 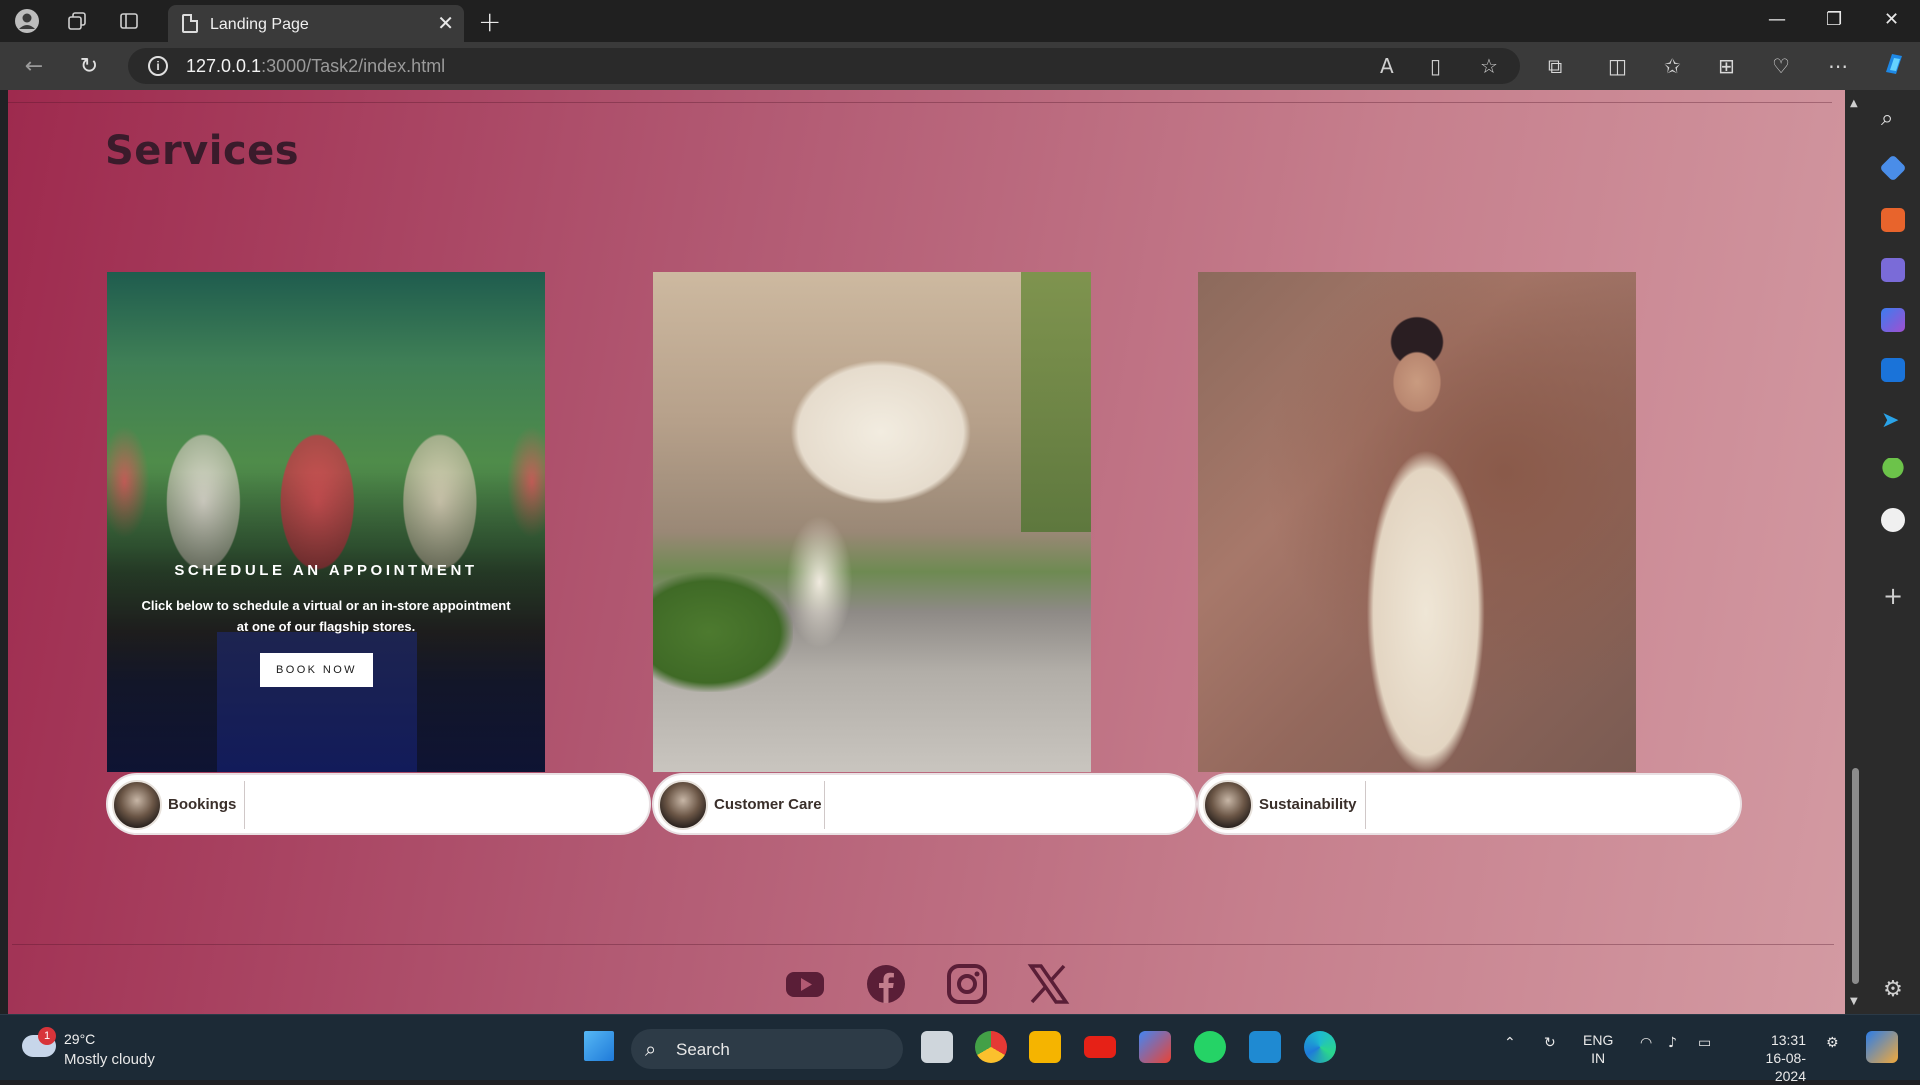 What do you see at coordinates (34, 66) in the screenshot?
I see `back-icon: ←` at bounding box center [34, 66].